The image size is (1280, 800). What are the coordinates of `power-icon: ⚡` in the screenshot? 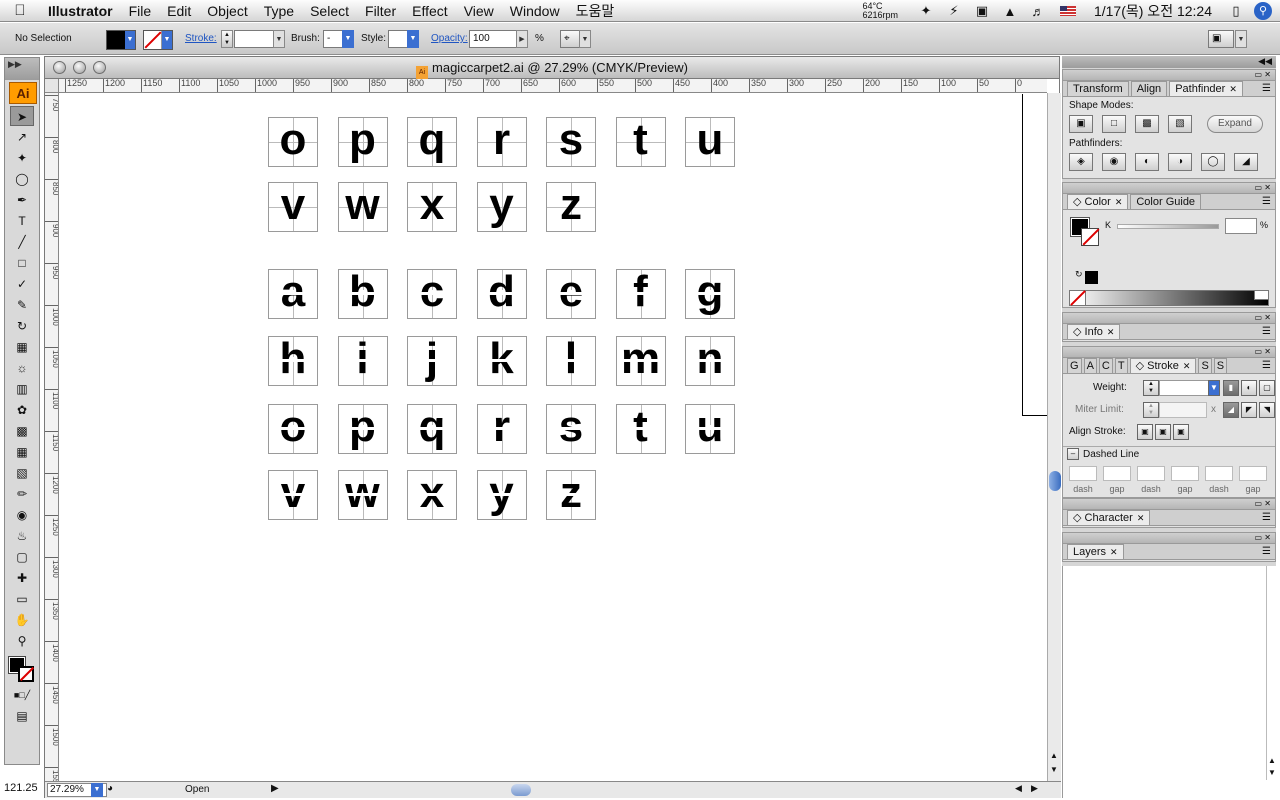 It's located at (954, 11).